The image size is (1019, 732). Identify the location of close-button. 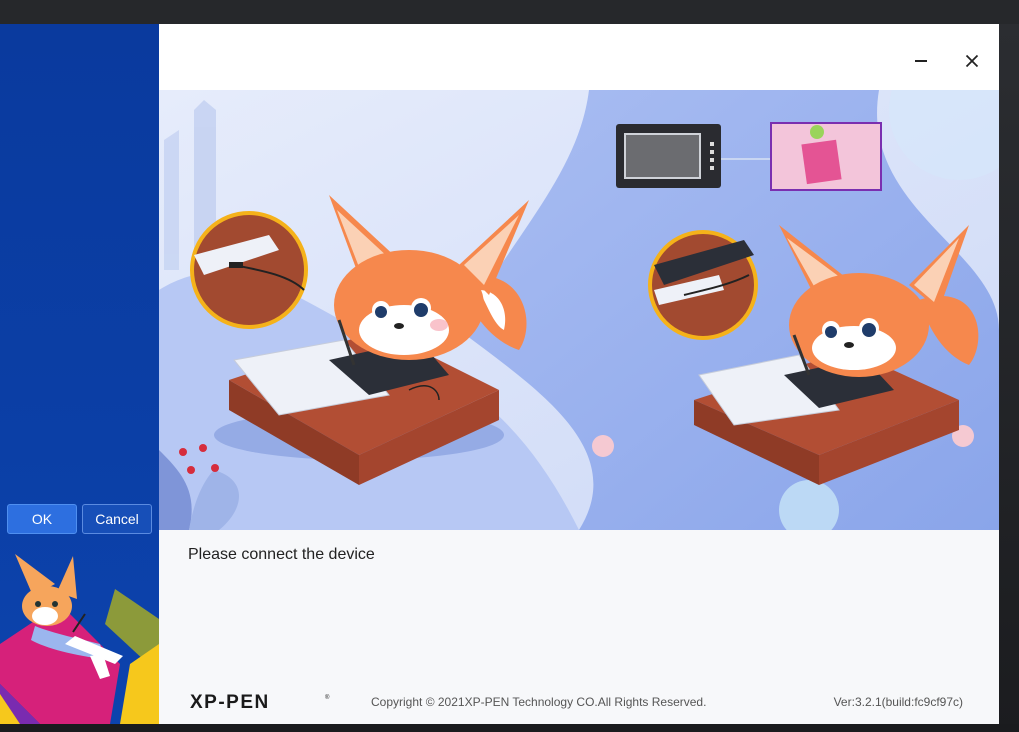
(972, 61).